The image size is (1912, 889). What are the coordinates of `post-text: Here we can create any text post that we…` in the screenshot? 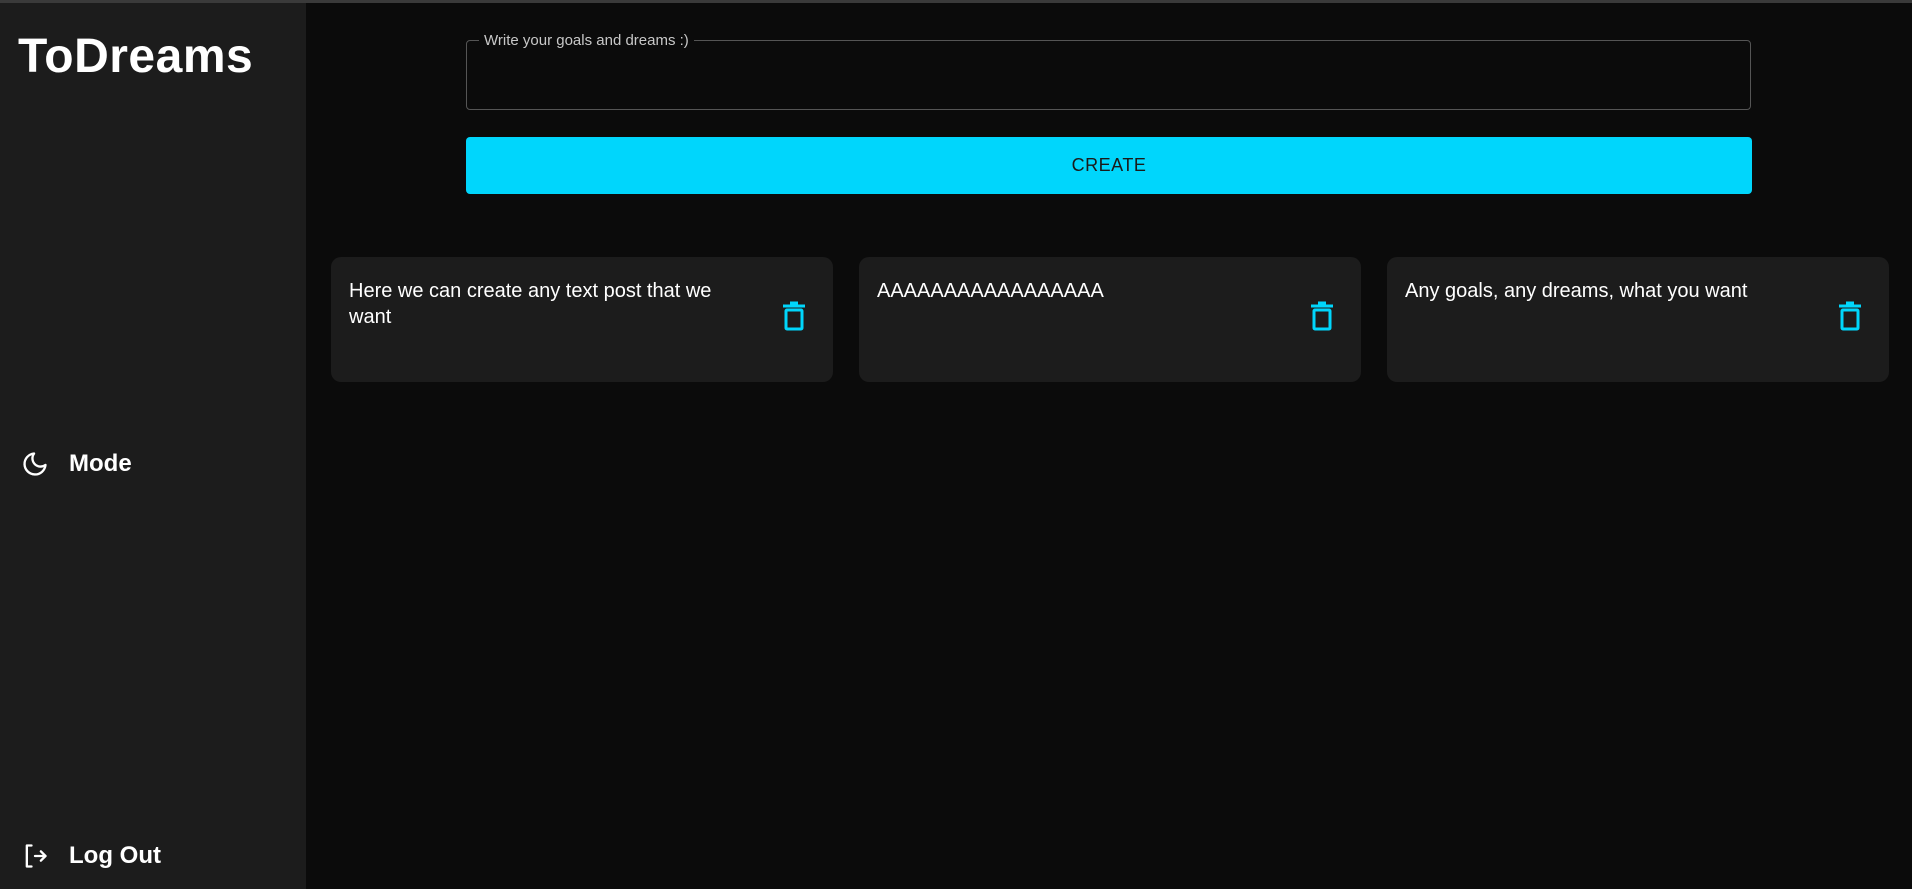 It's located at (530, 304).